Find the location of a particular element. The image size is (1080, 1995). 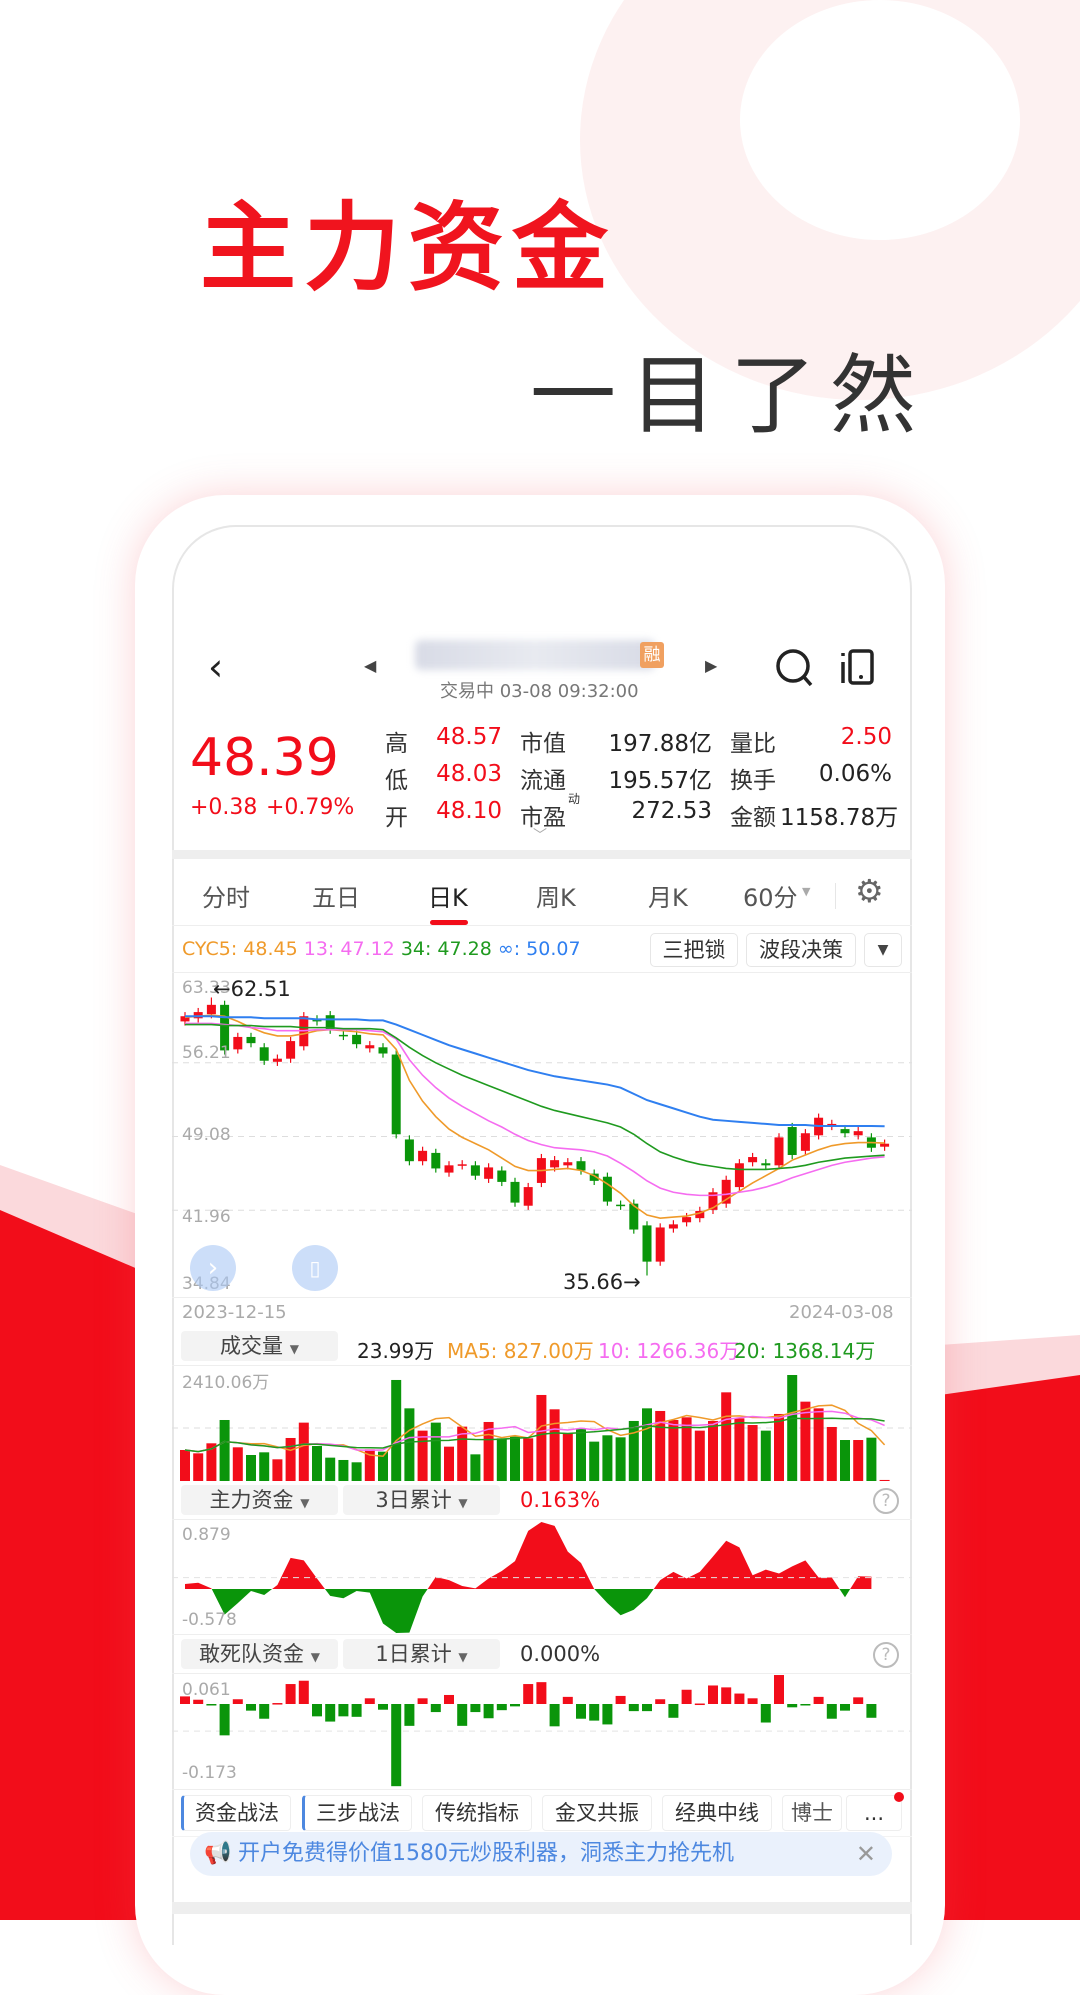

volume-selector: 成交量 ▼ is located at coordinates (259, 1346).